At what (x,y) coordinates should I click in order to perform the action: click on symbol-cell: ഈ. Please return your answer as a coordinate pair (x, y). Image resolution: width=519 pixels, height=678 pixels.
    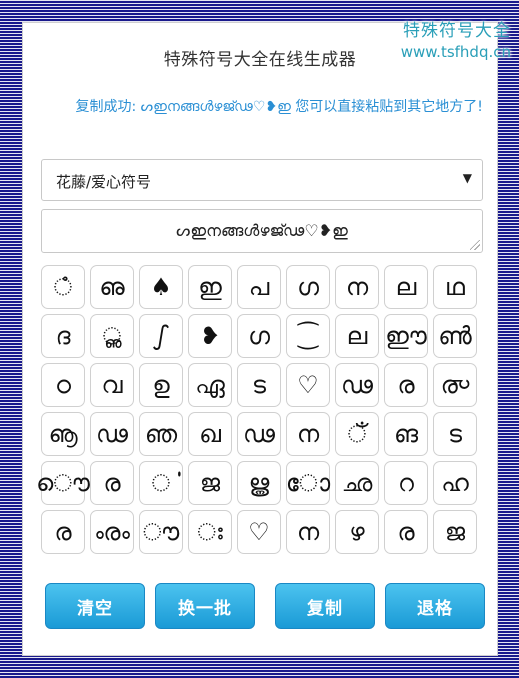
    Looking at the image, I should click on (406, 336).